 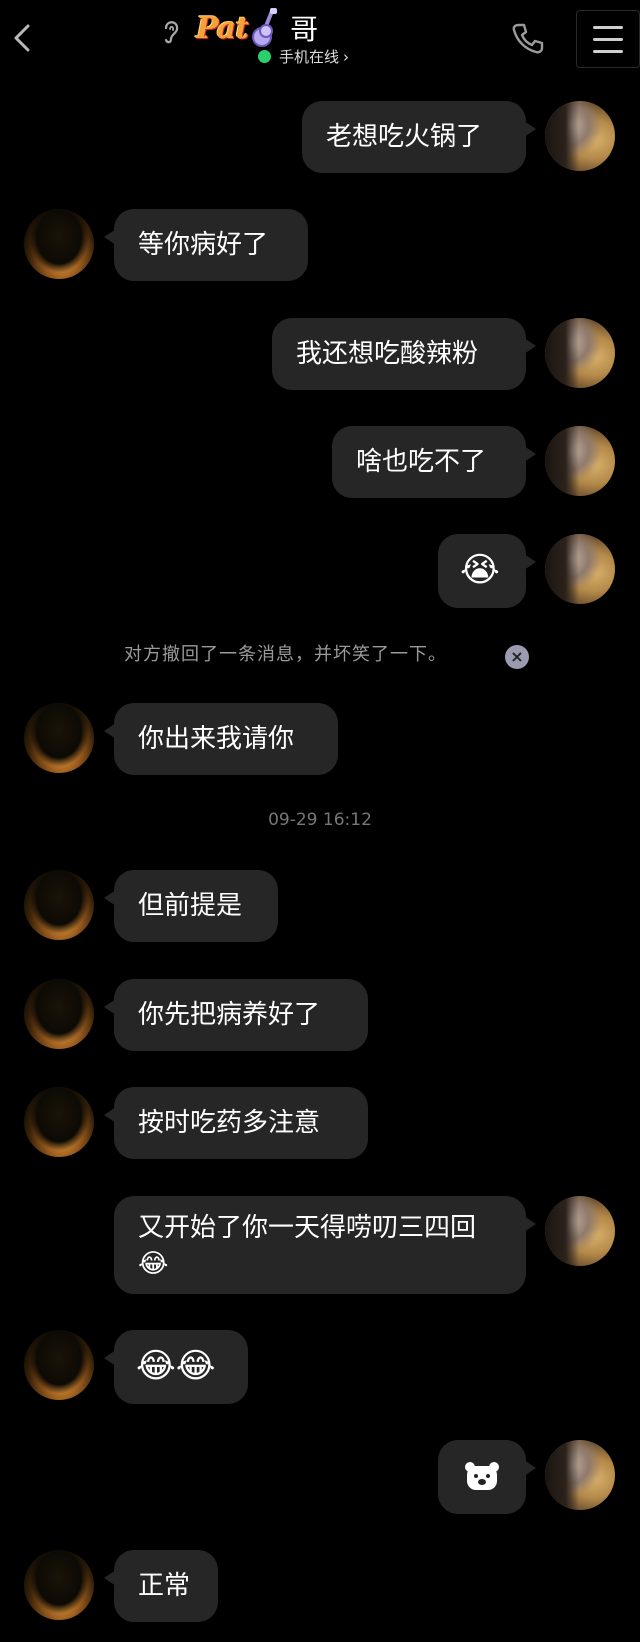 What do you see at coordinates (264, 56) in the screenshot?
I see `online-dot` at bounding box center [264, 56].